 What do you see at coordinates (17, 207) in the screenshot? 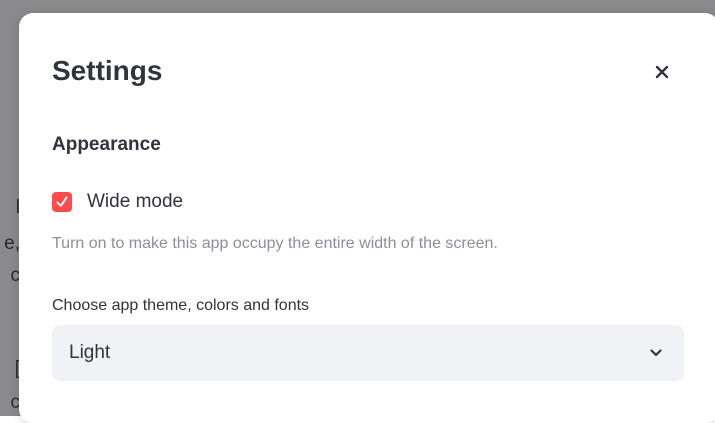
I see `background-text-fragment: l` at bounding box center [17, 207].